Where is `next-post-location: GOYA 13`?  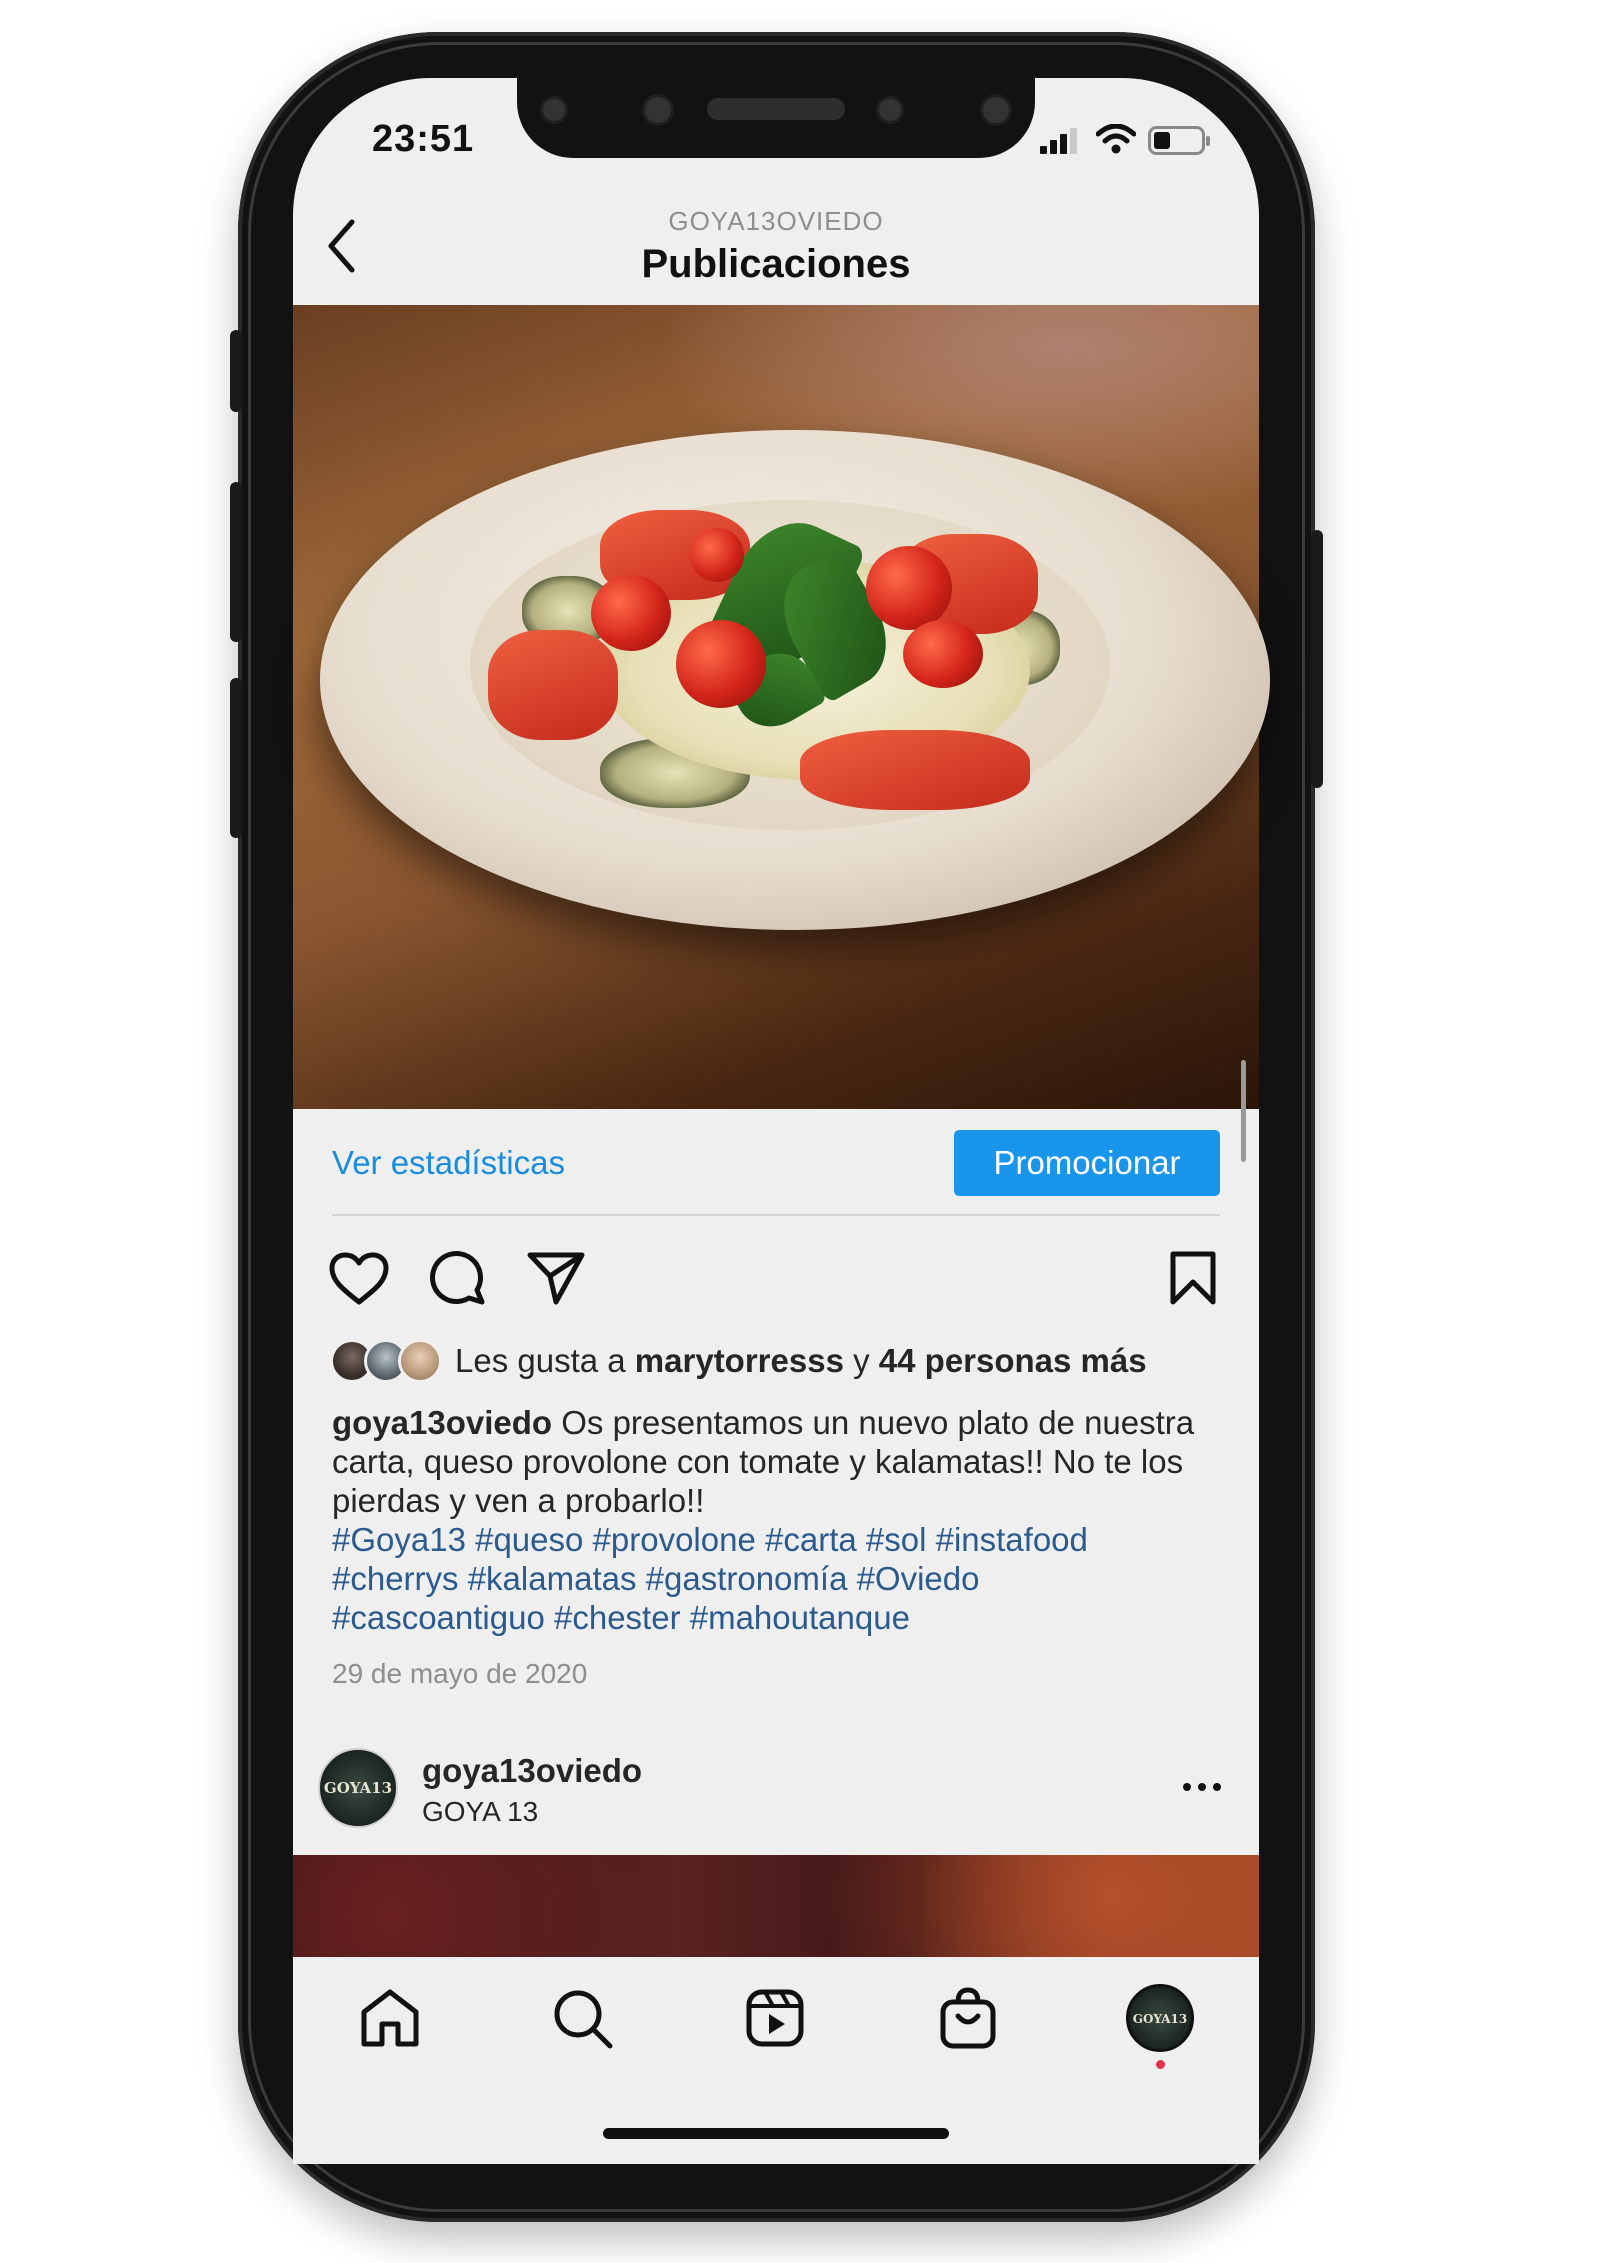 next-post-location: GOYA 13 is located at coordinates (480, 1812).